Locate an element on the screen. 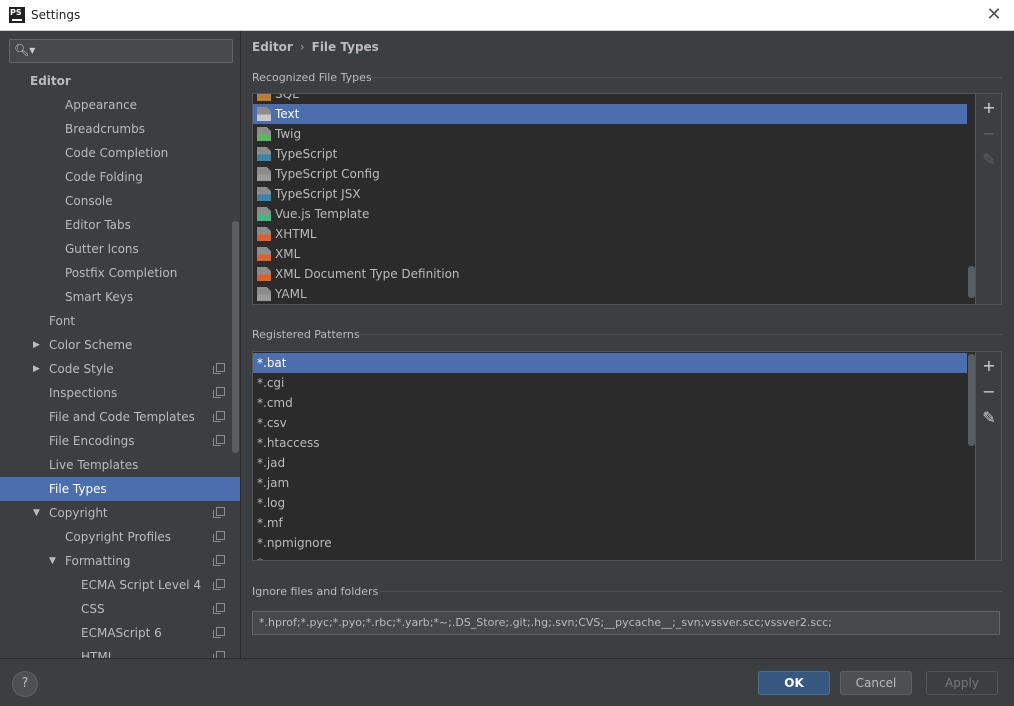 The image size is (1014, 706). sidebar-item-label: Code Style is located at coordinates (81, 369).